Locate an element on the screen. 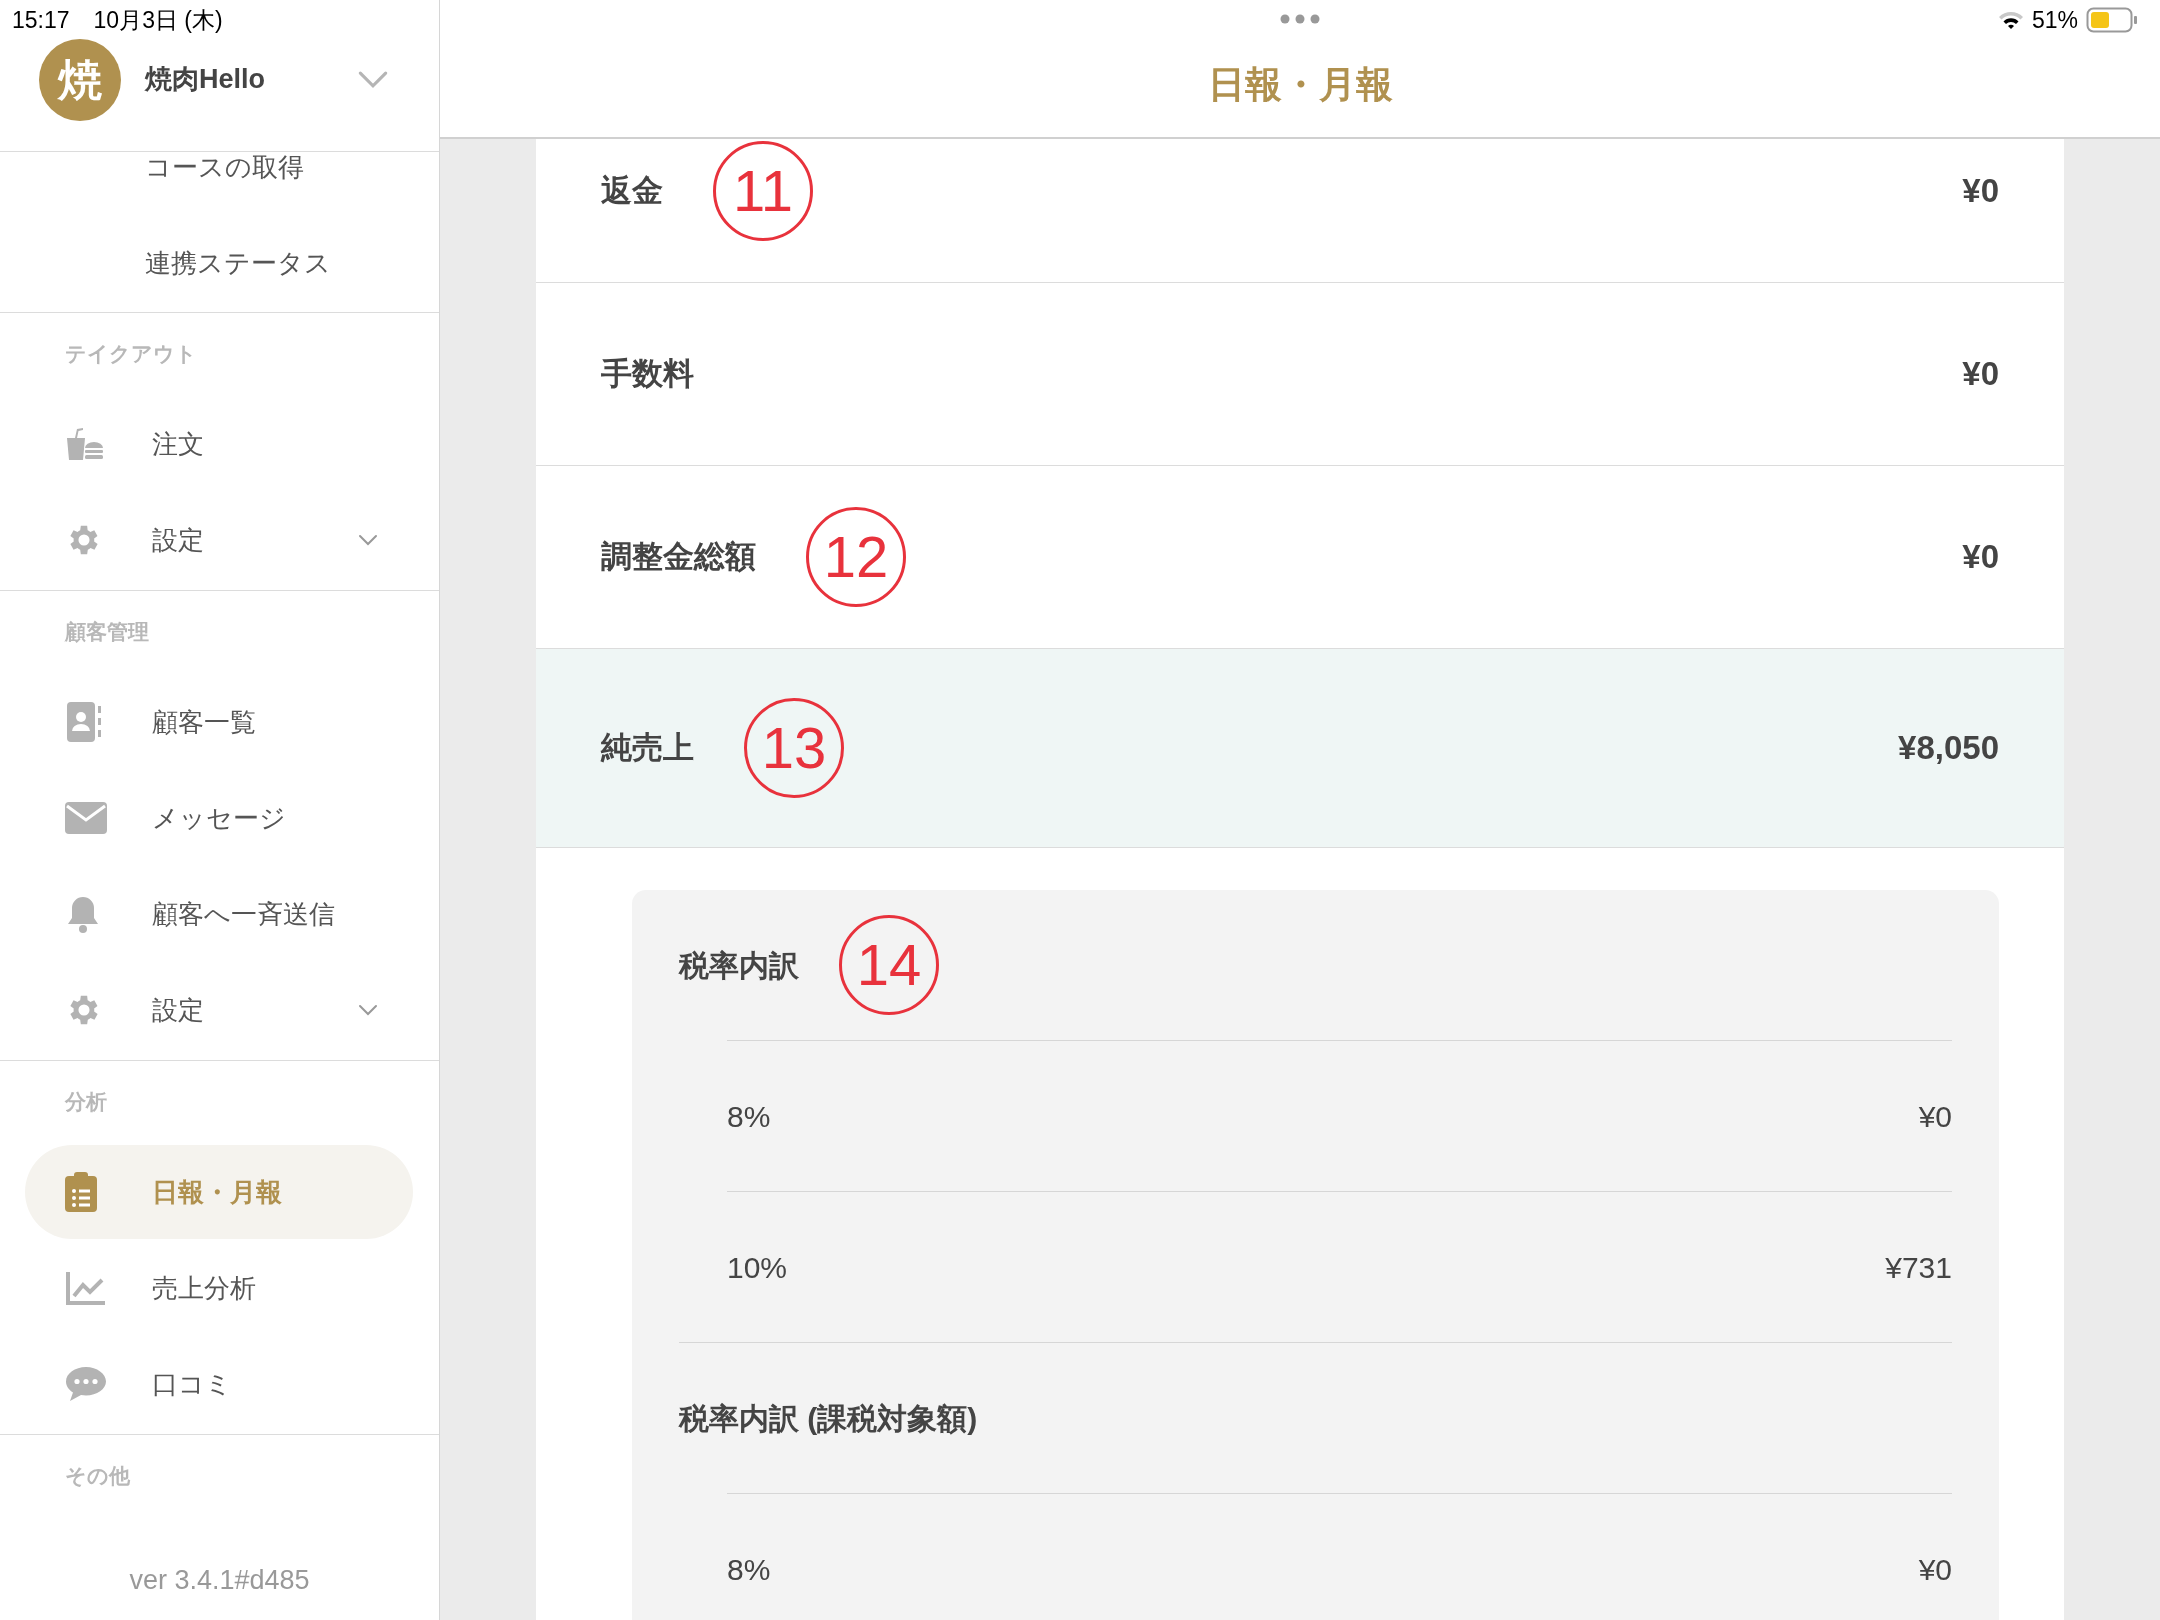 This screenshot has width=2160, height=1620. annotation-marker: 12 is located at coordinates (856, 557).